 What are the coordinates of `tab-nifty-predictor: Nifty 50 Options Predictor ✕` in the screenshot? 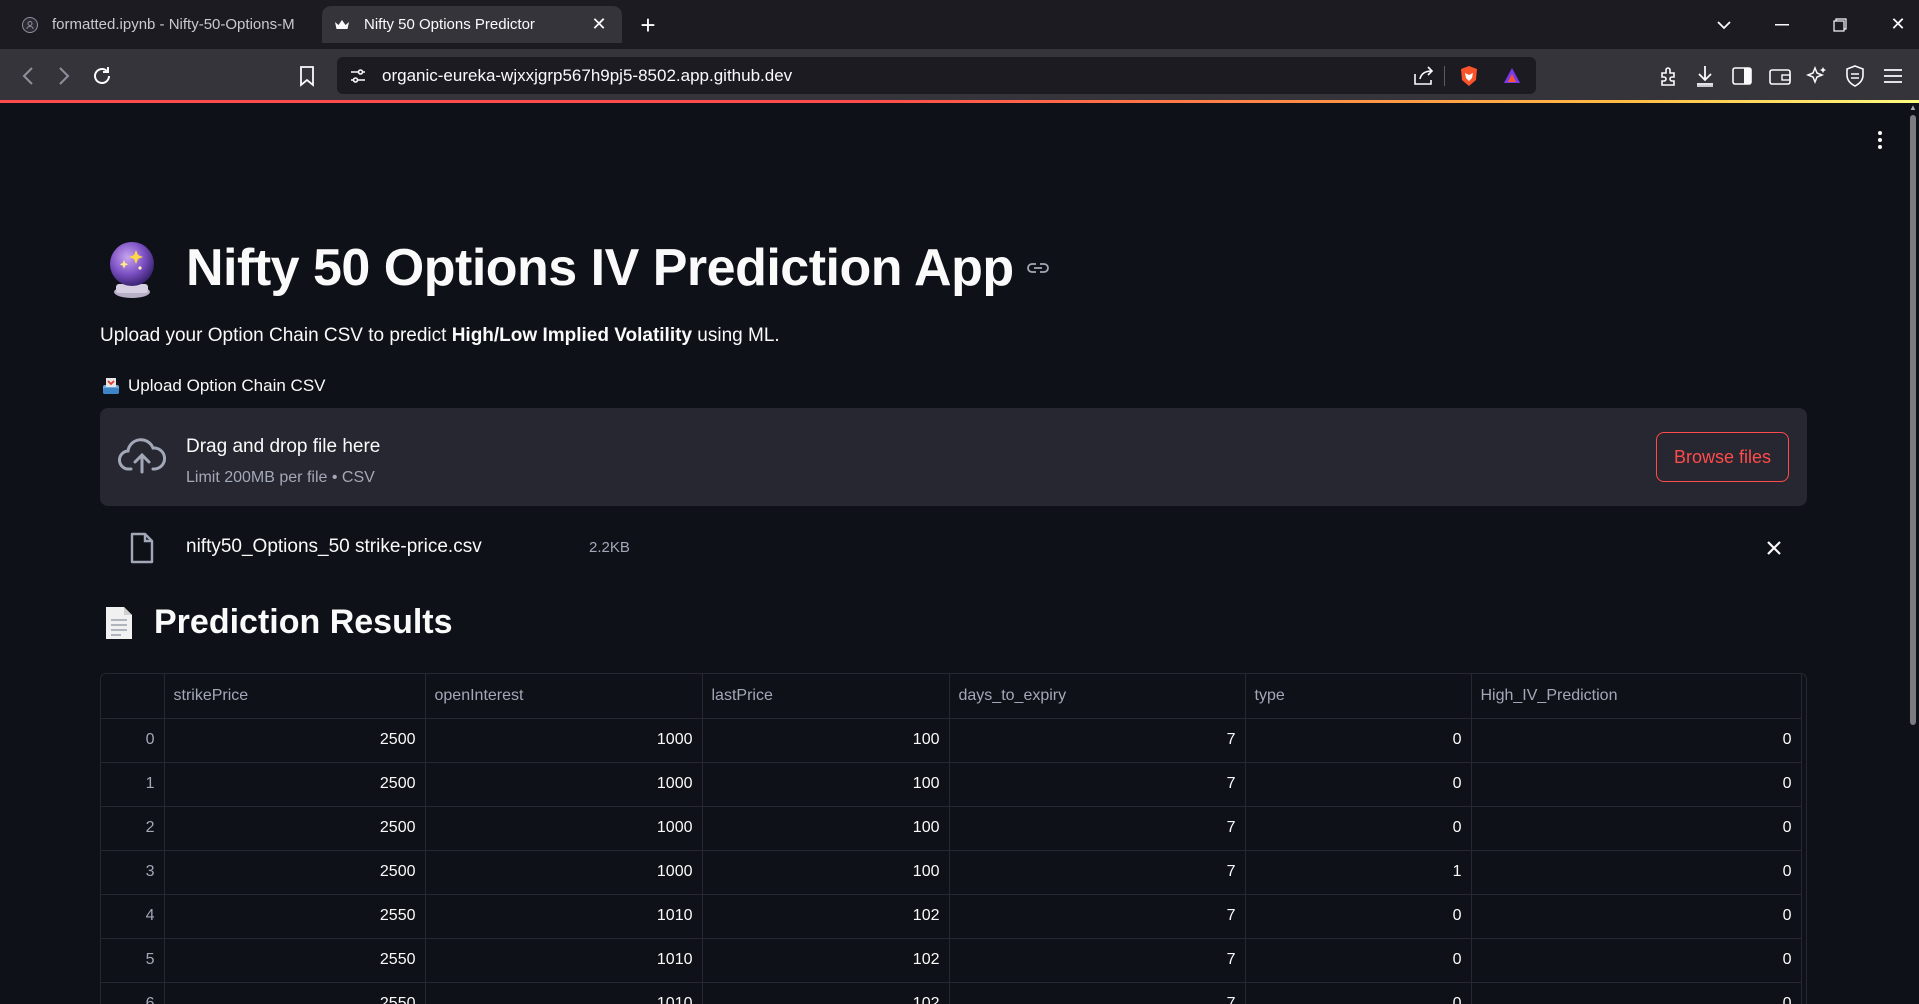 It's located at (472, 24).